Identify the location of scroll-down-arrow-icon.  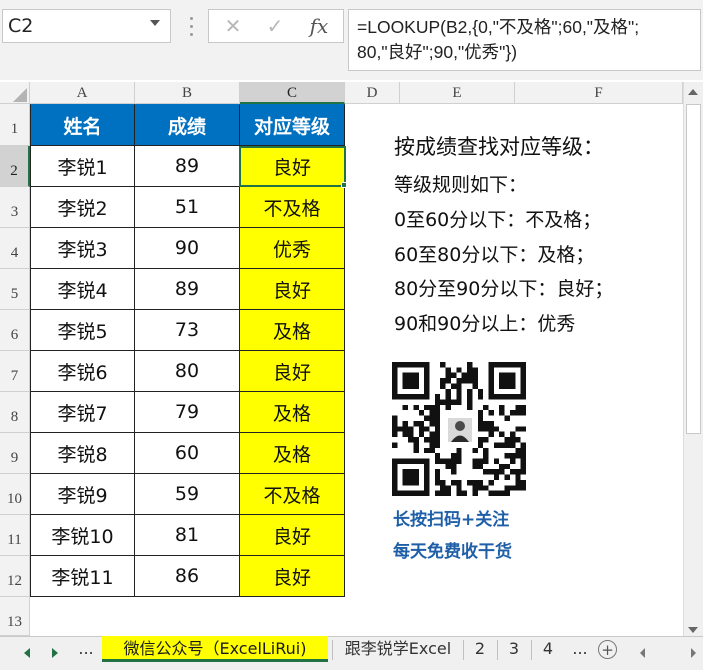
(693, 630).